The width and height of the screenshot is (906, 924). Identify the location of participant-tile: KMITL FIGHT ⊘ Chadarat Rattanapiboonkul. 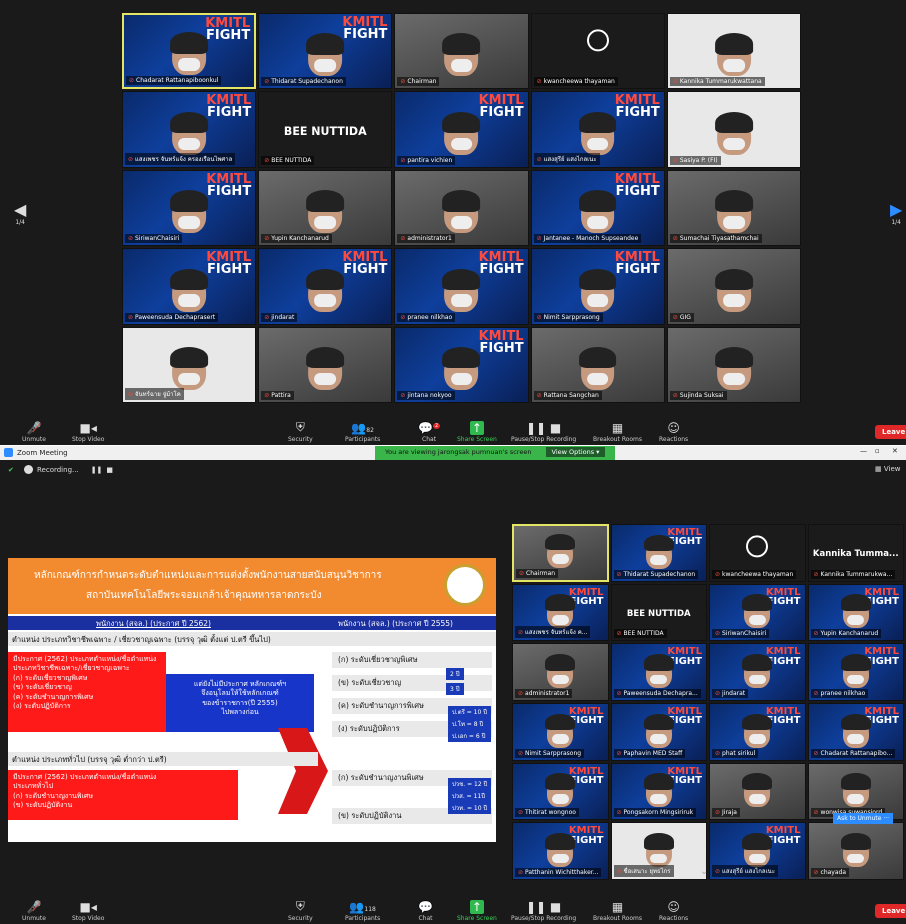
(189, 51).